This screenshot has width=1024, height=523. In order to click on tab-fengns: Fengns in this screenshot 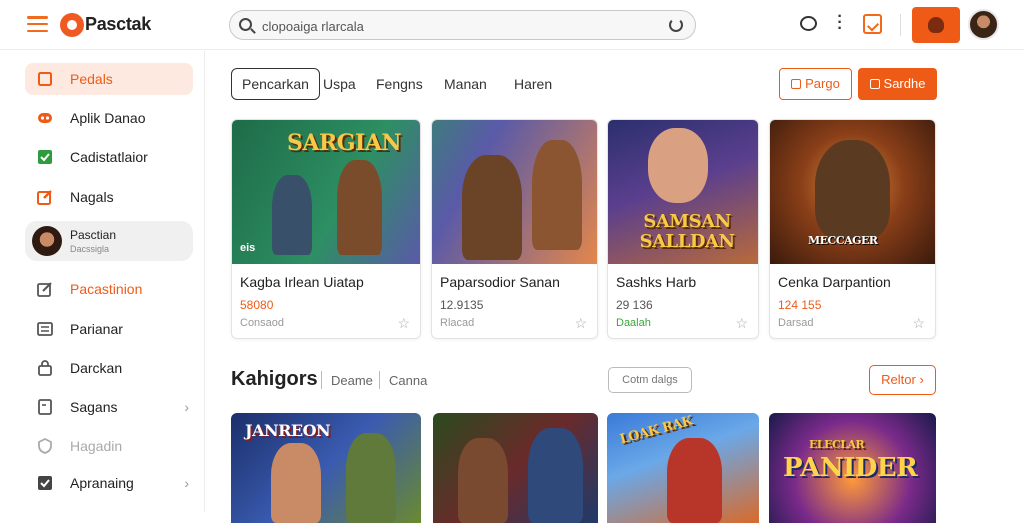, I will do `click(399, 84)`.